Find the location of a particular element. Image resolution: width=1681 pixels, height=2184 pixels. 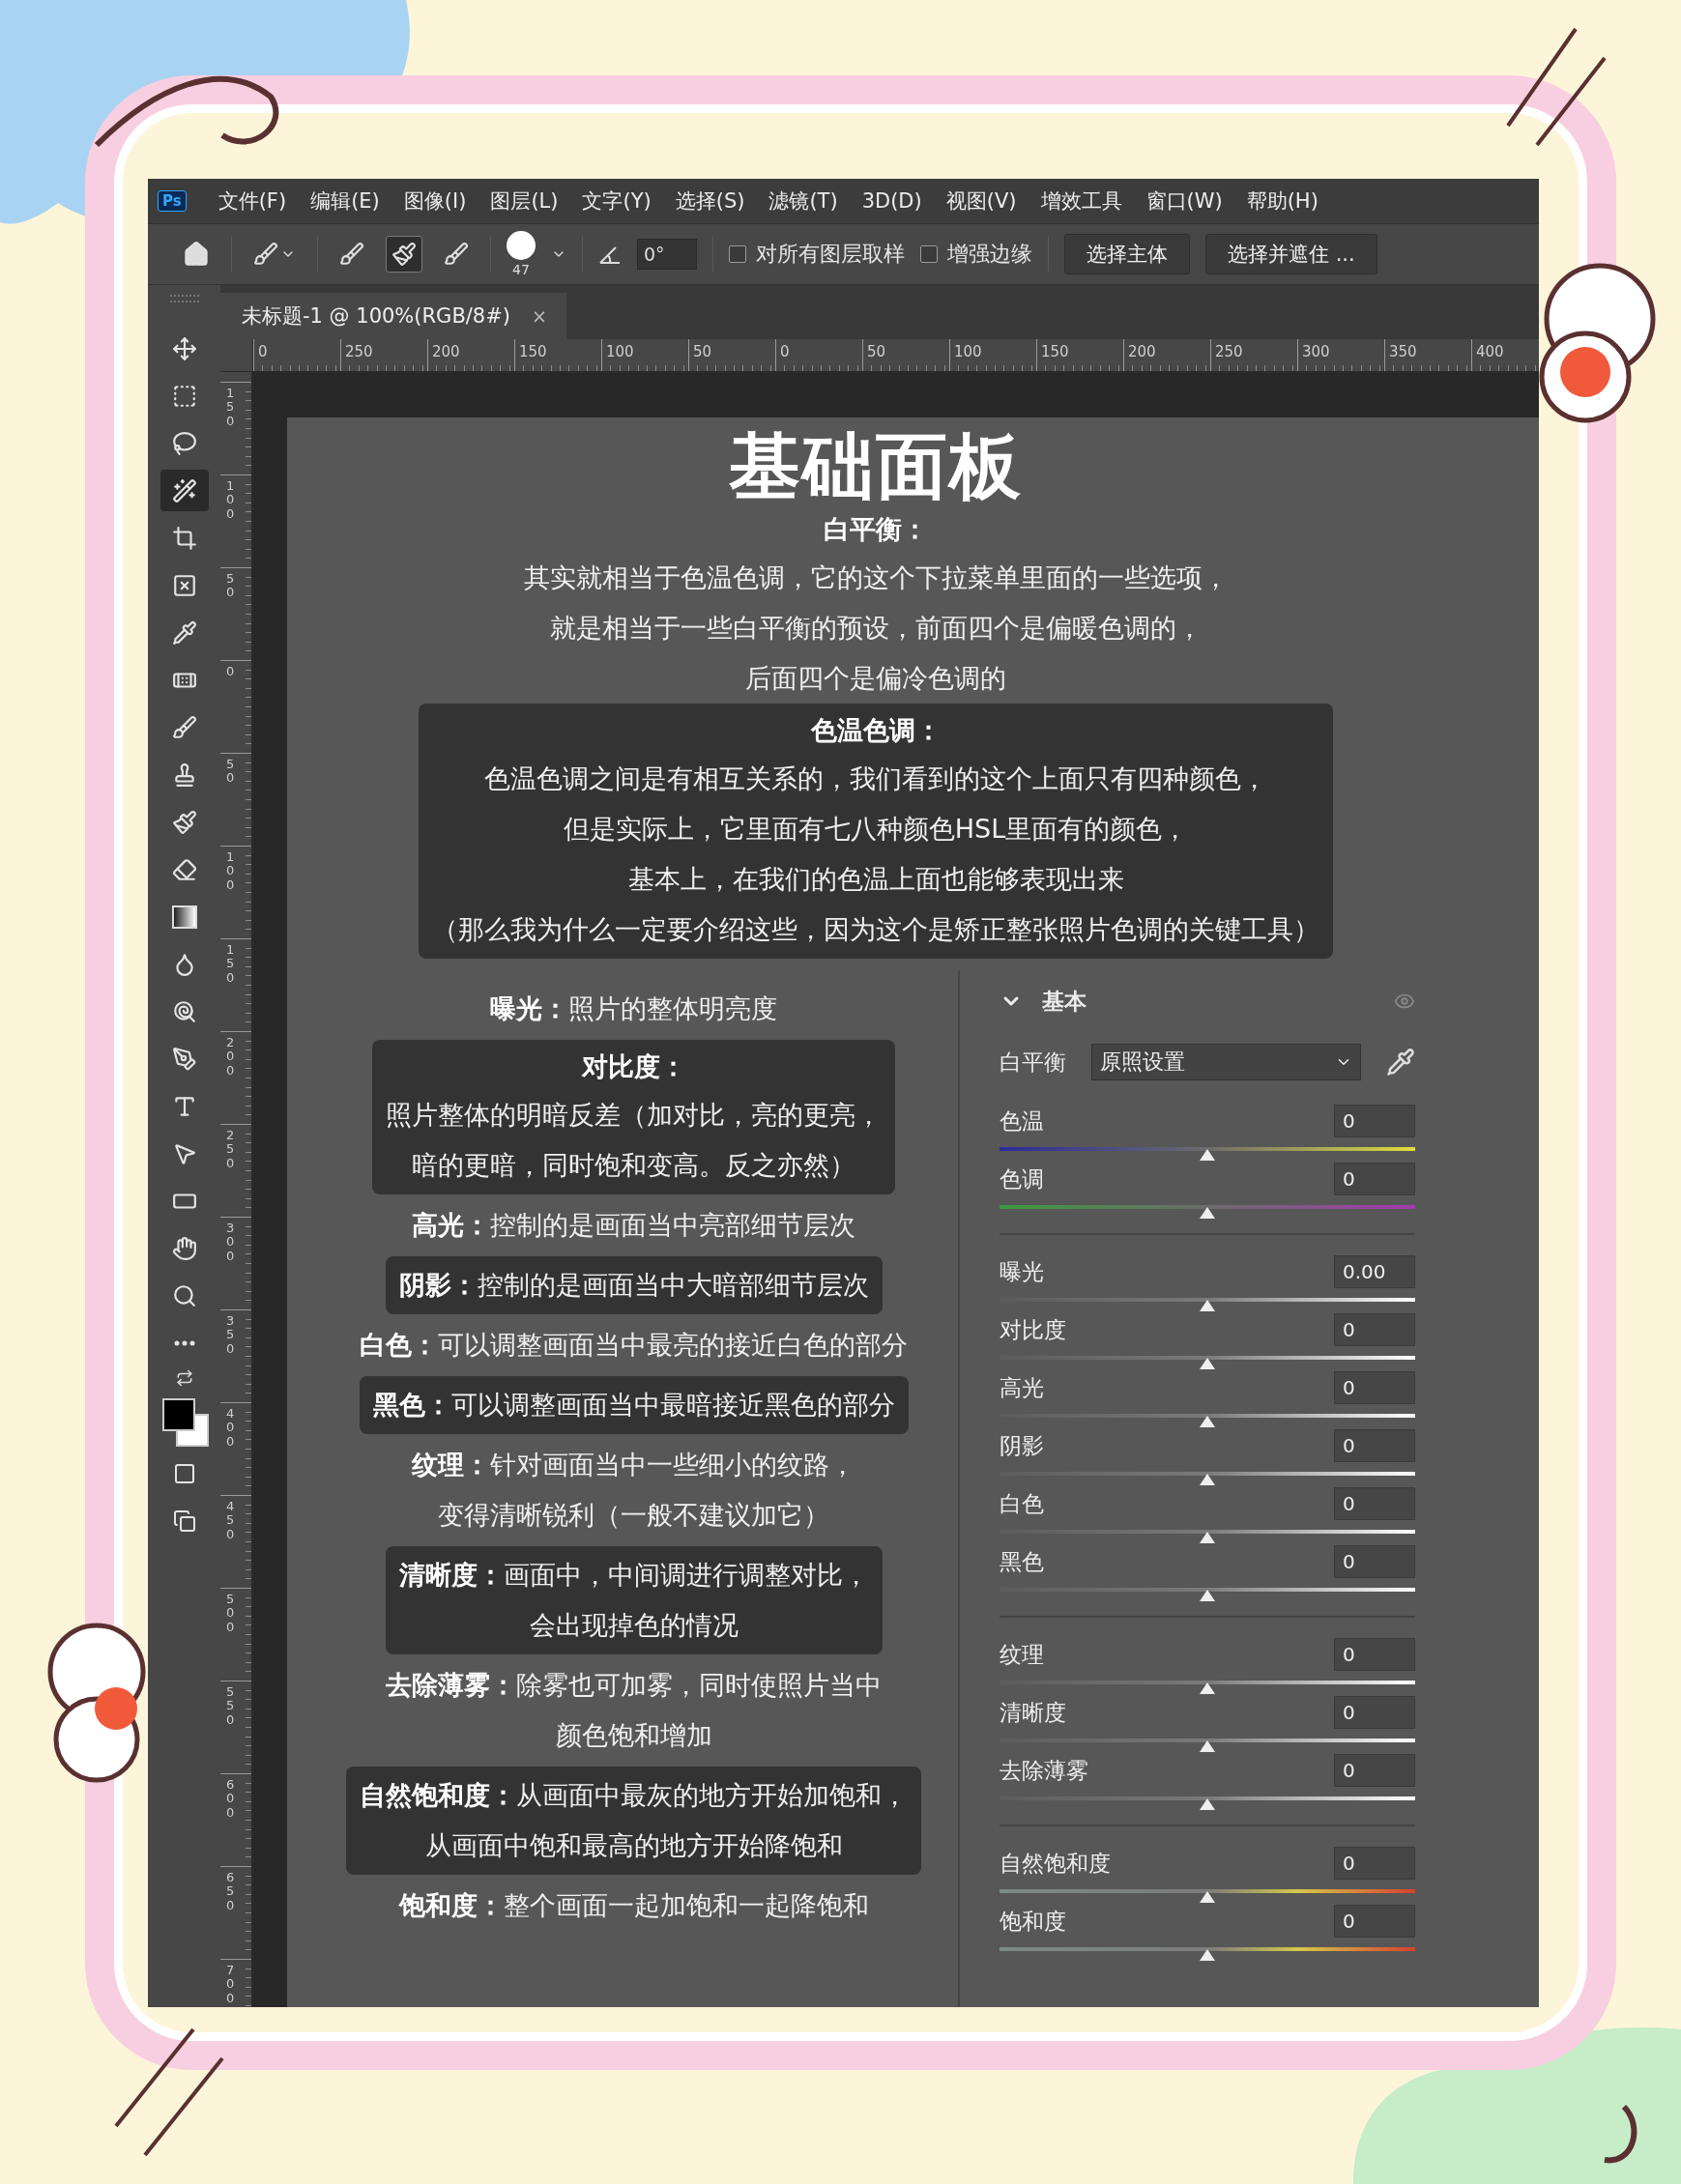

slider-label: 白色 is located at coordinates (1022, 1504).